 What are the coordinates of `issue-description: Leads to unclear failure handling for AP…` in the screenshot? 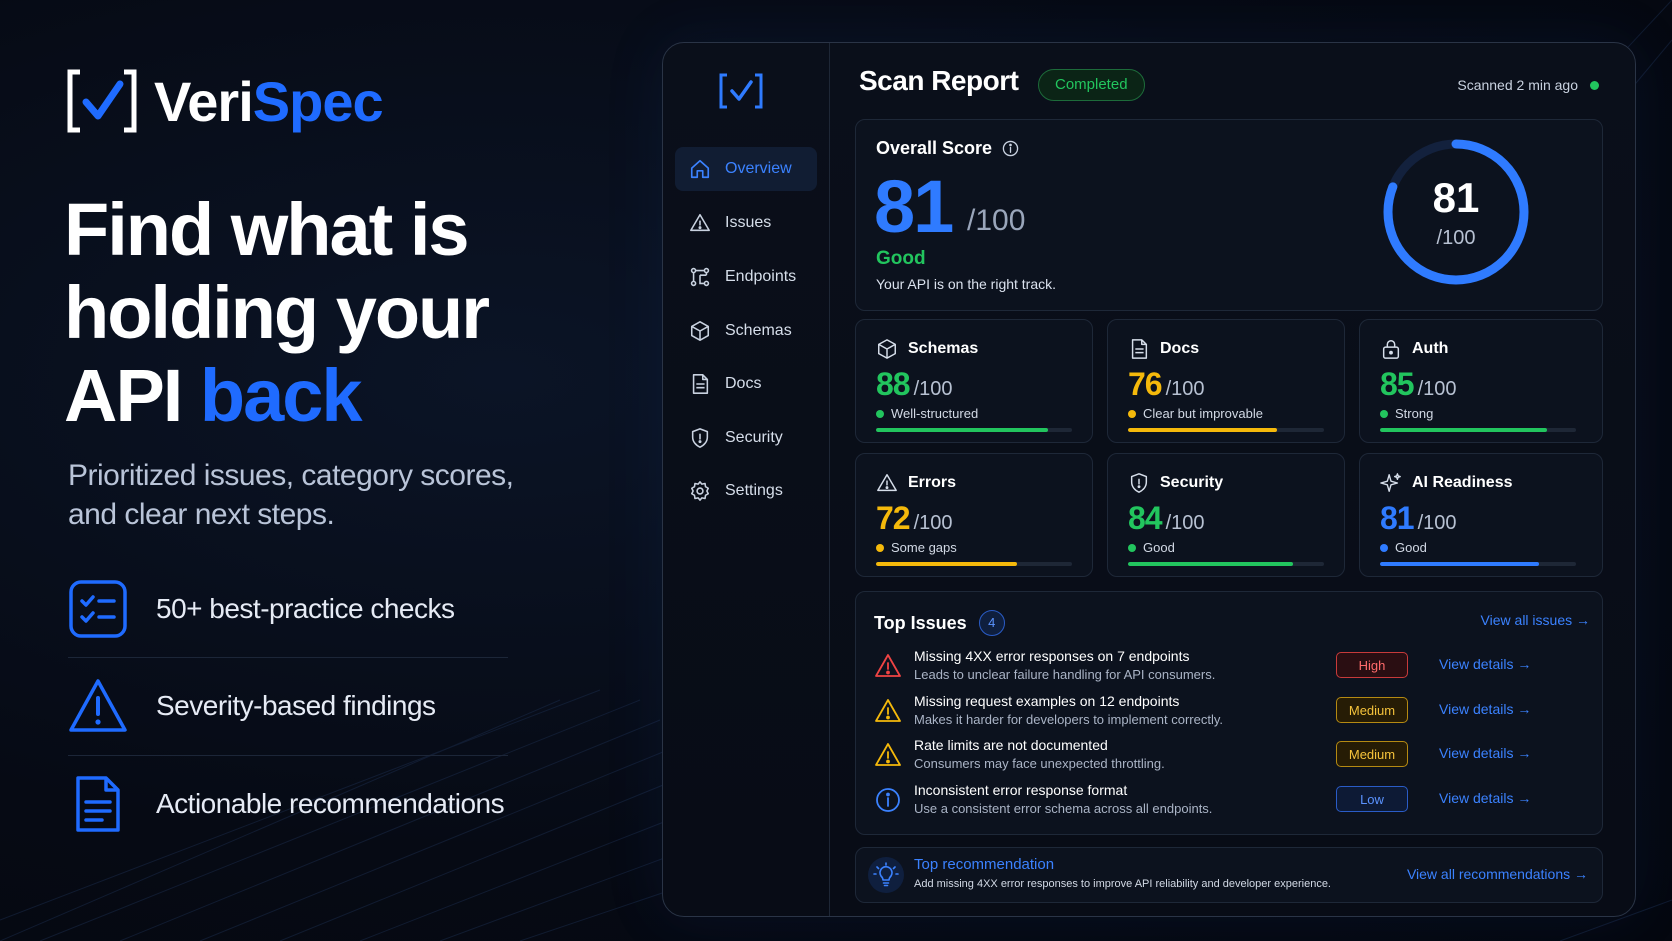 It's located at (1065, 674).